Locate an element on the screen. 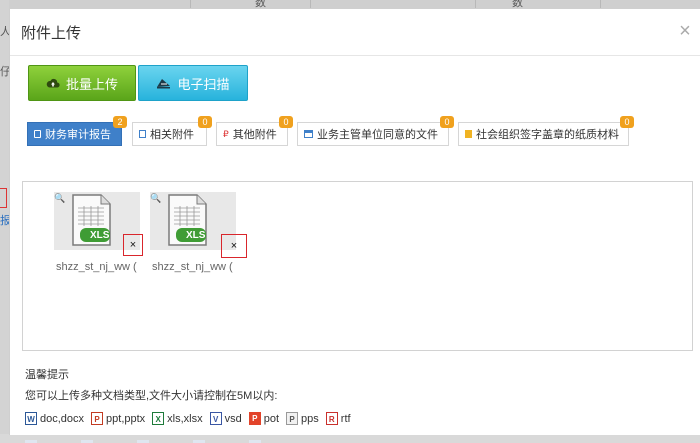  pps-icon: P is located at coordinates (292, 418).